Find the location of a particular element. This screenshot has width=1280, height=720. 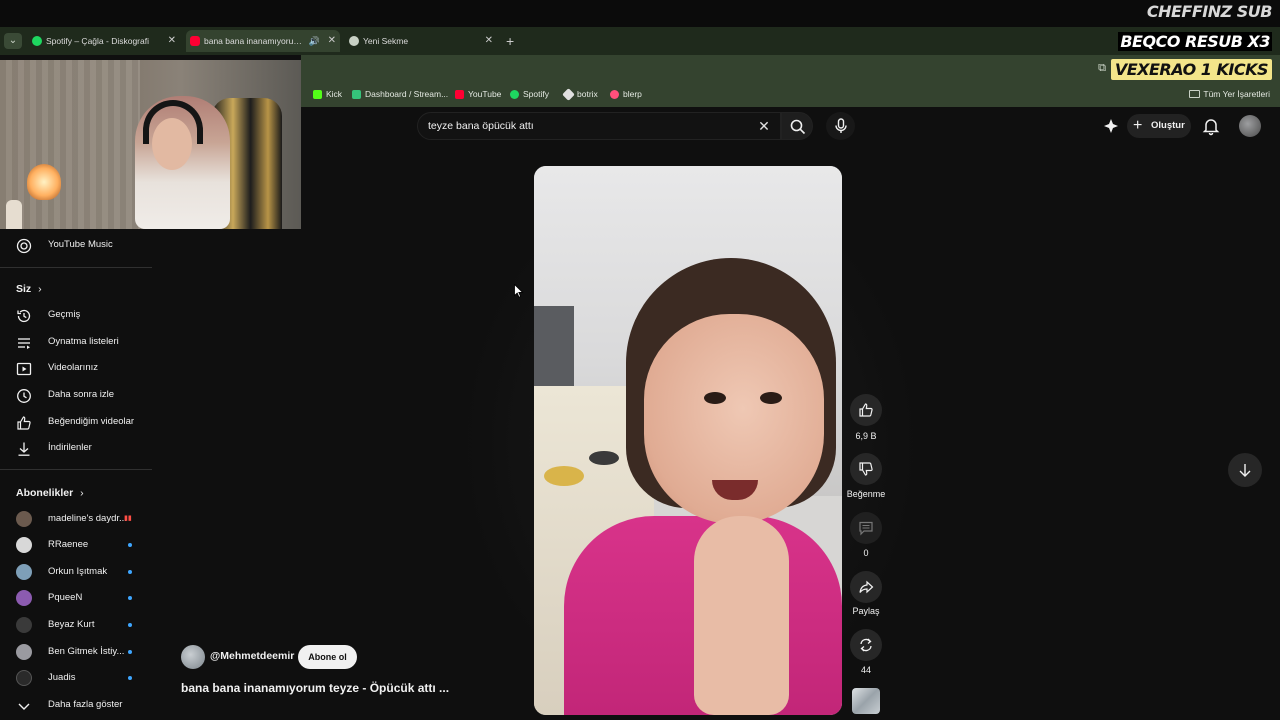

bookmark-blerp: blerp is located at coordinates (626, 94).